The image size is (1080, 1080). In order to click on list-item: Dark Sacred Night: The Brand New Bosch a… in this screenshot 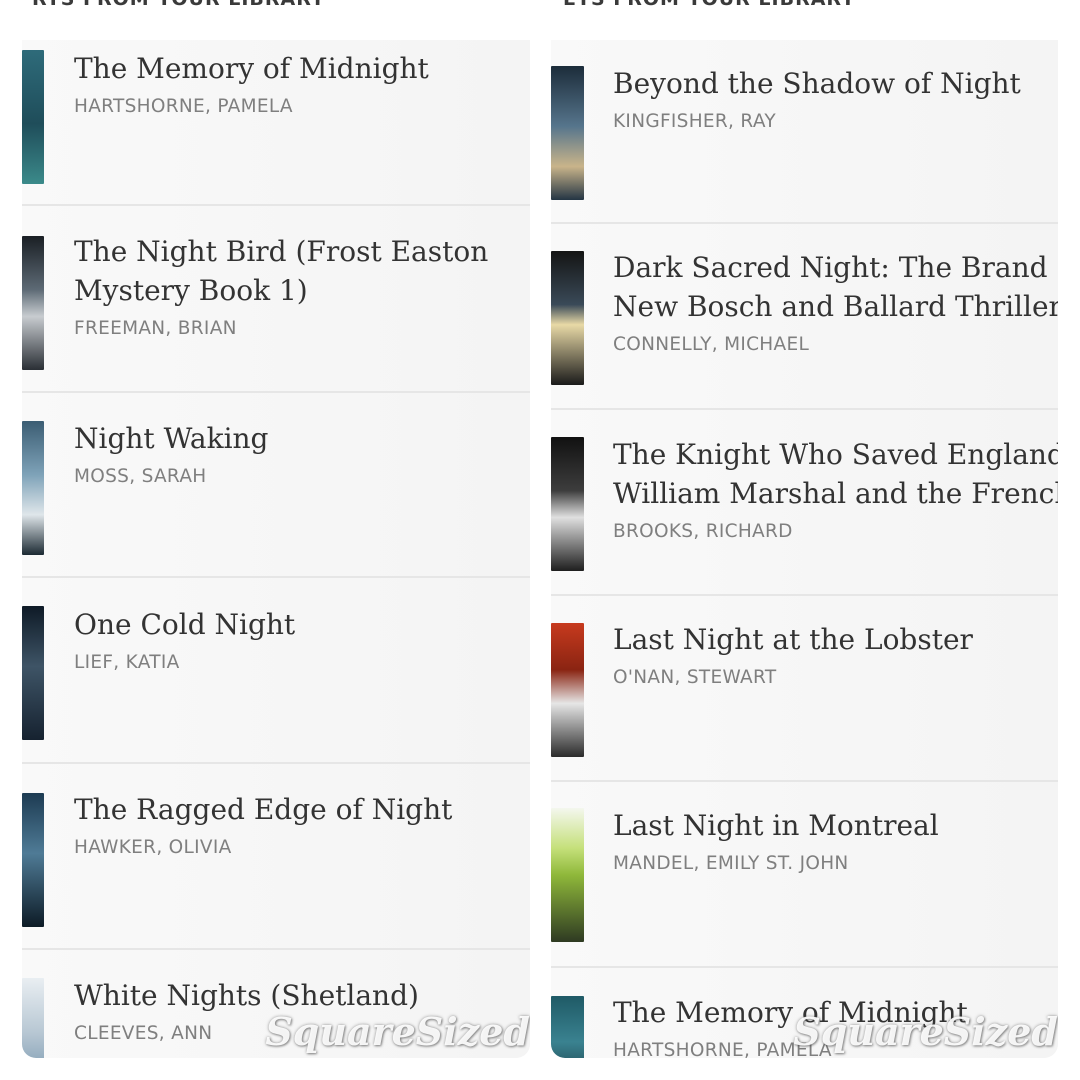, I will do `click(804, 317)`.